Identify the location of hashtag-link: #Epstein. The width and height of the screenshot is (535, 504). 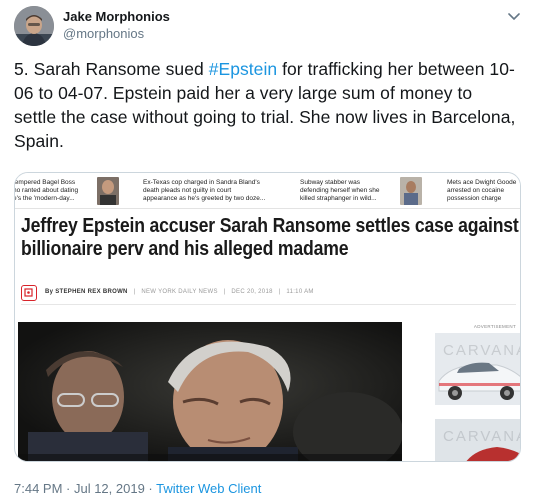
(243, 69).